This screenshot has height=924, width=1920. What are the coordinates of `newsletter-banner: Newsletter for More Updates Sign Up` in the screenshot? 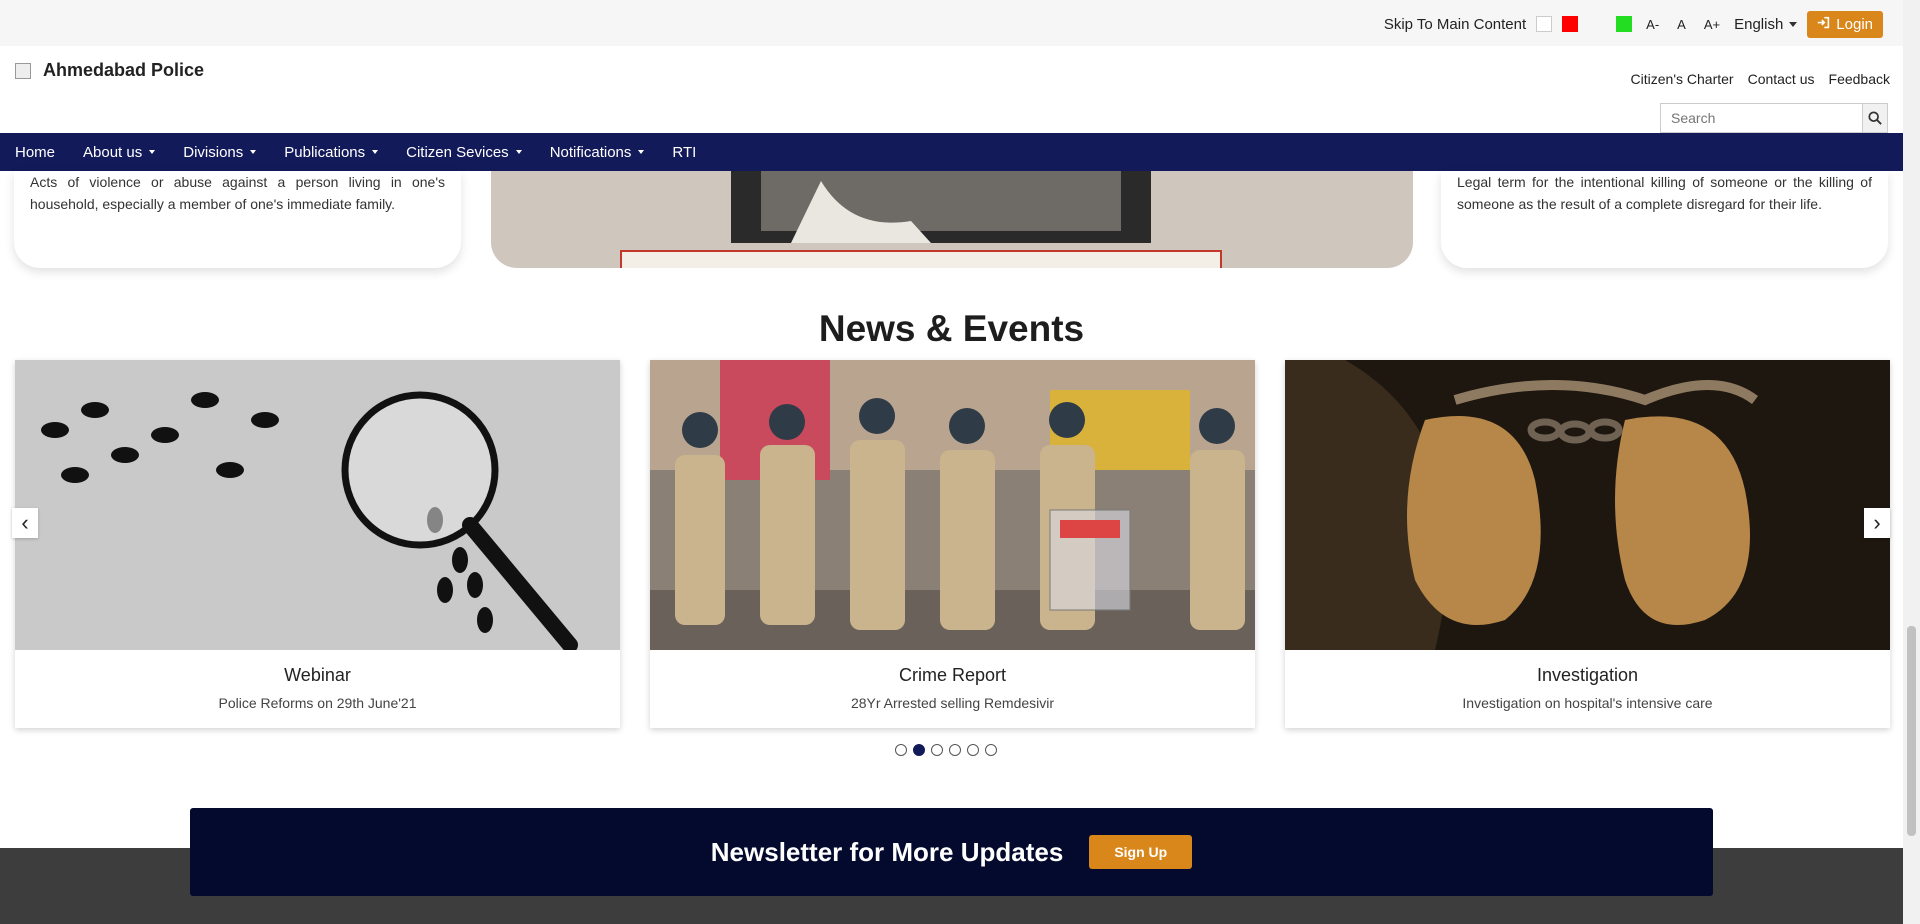 It's located at (951, 852).